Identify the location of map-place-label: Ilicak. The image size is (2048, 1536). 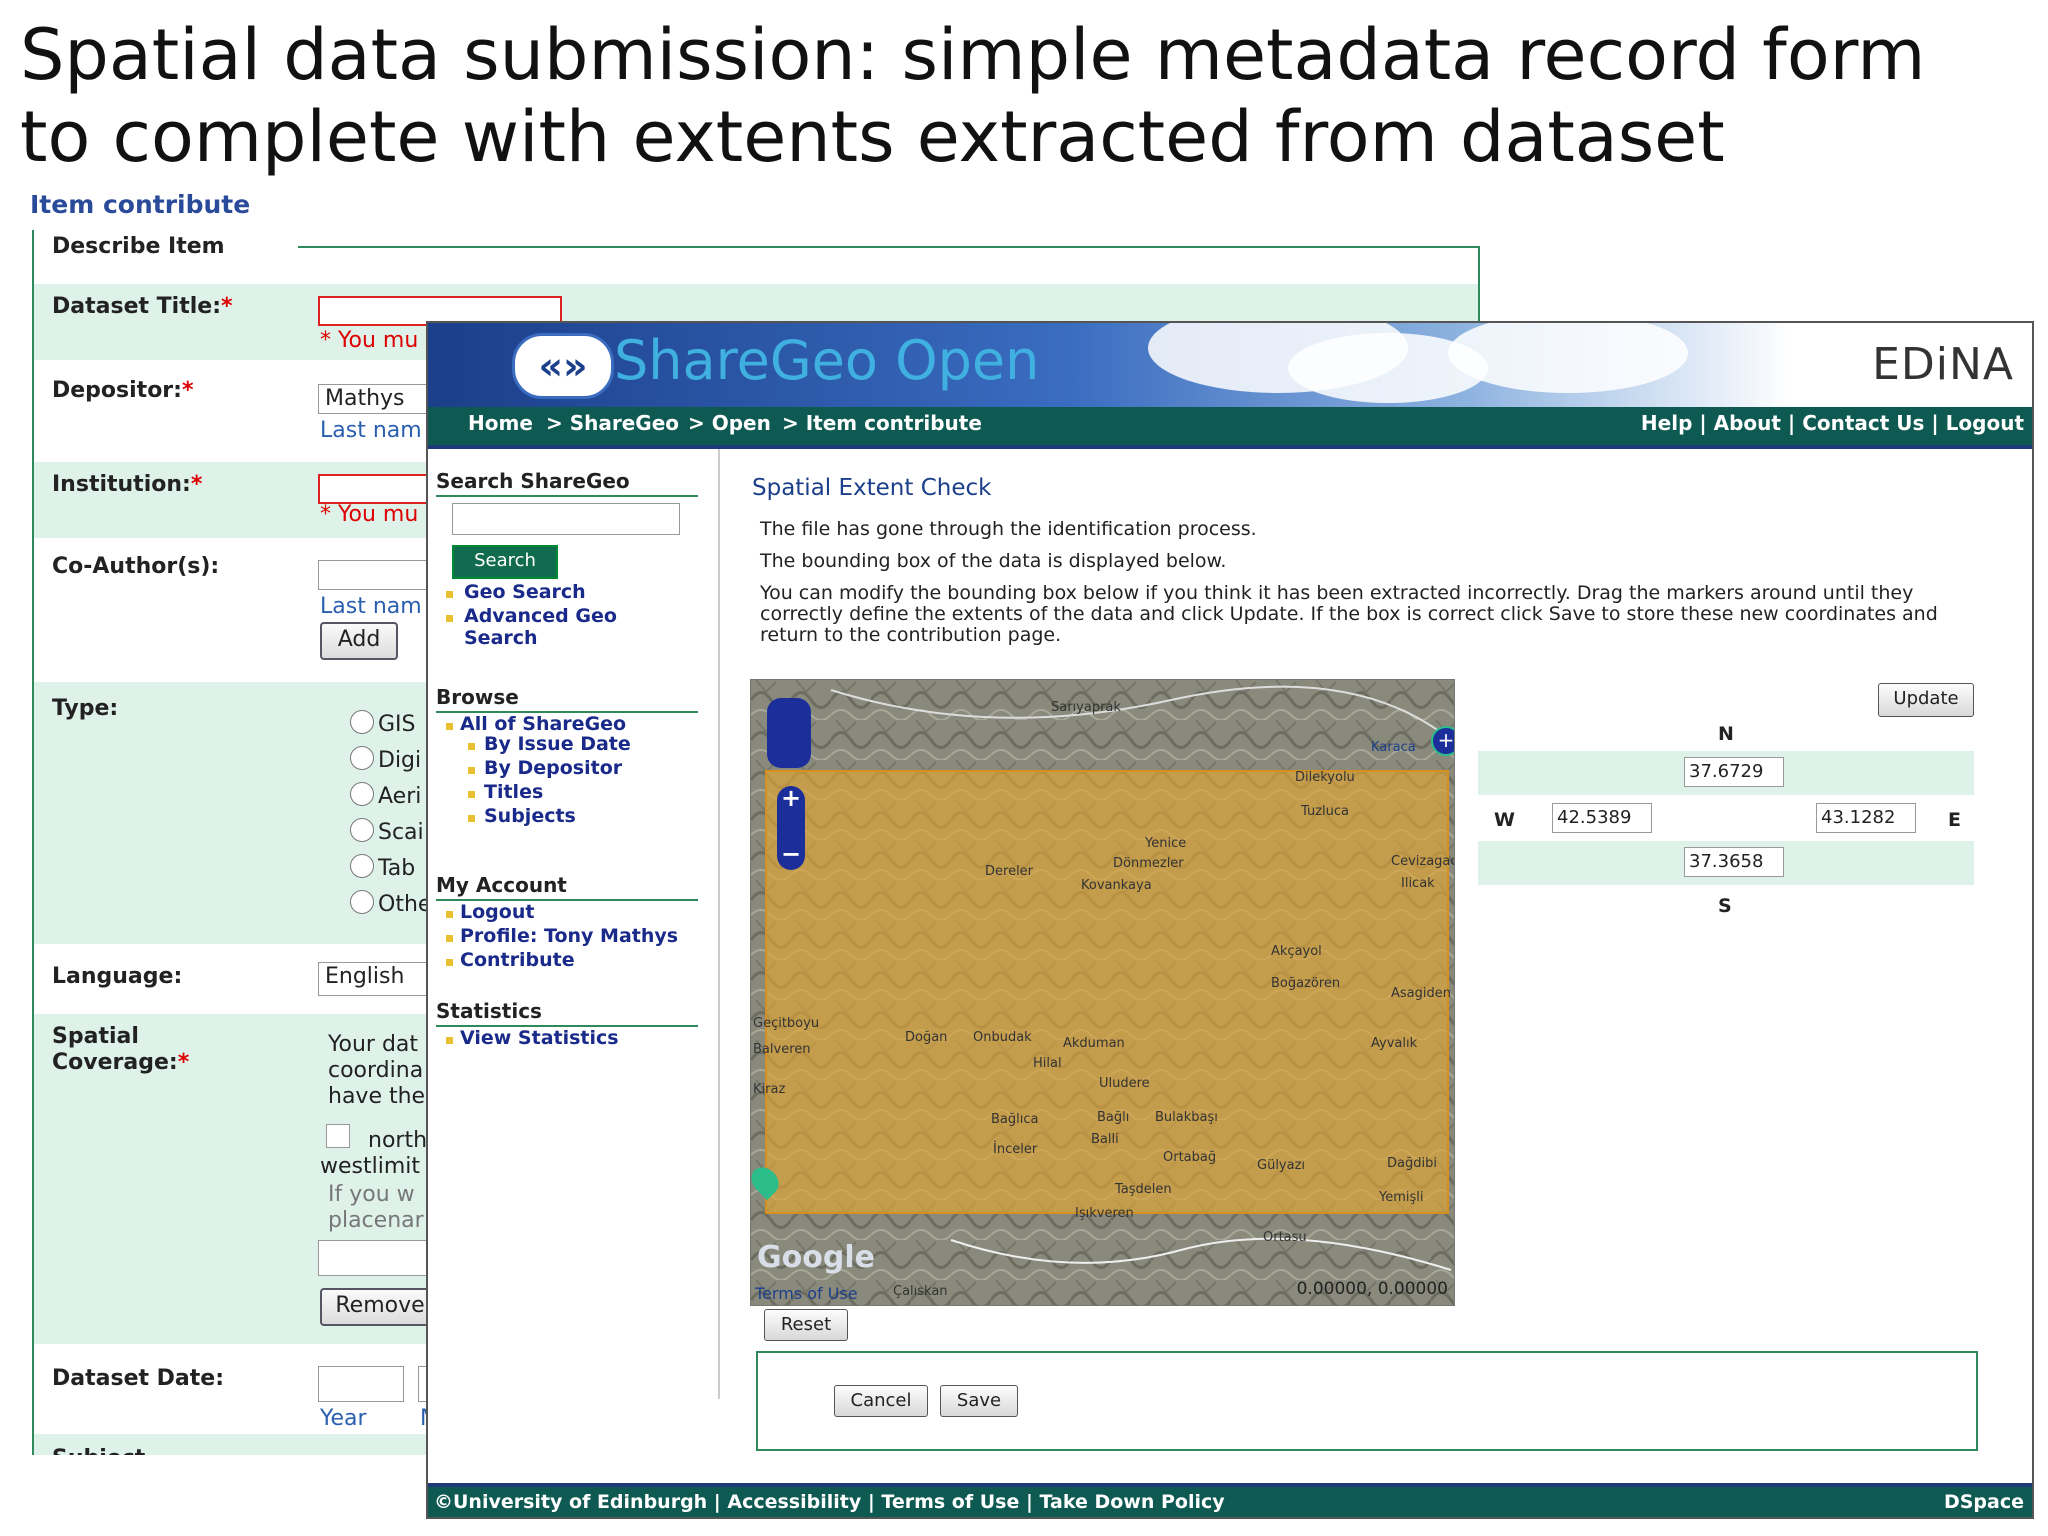
(1418, 883).